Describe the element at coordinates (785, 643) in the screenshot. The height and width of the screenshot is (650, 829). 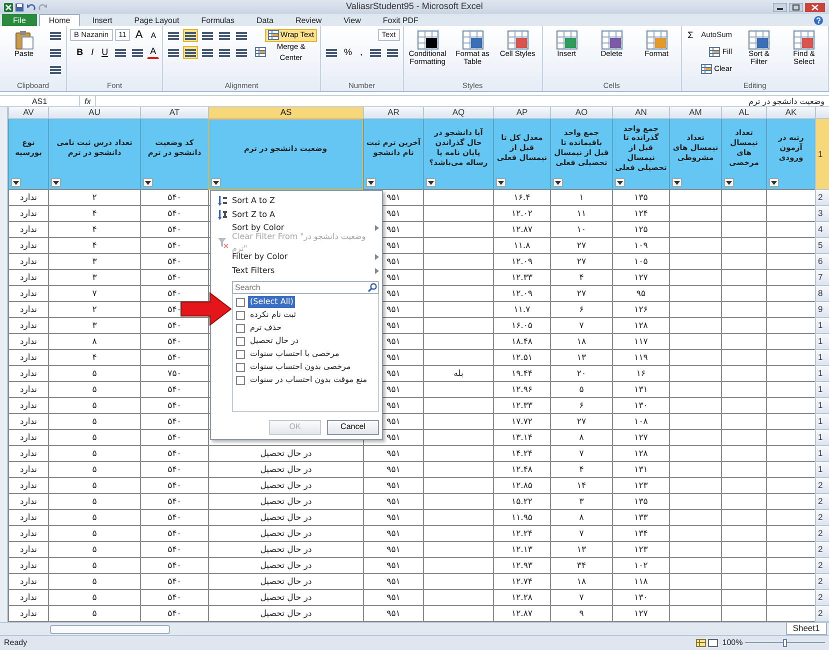
I see `zoom-slider-thumb` at that location.